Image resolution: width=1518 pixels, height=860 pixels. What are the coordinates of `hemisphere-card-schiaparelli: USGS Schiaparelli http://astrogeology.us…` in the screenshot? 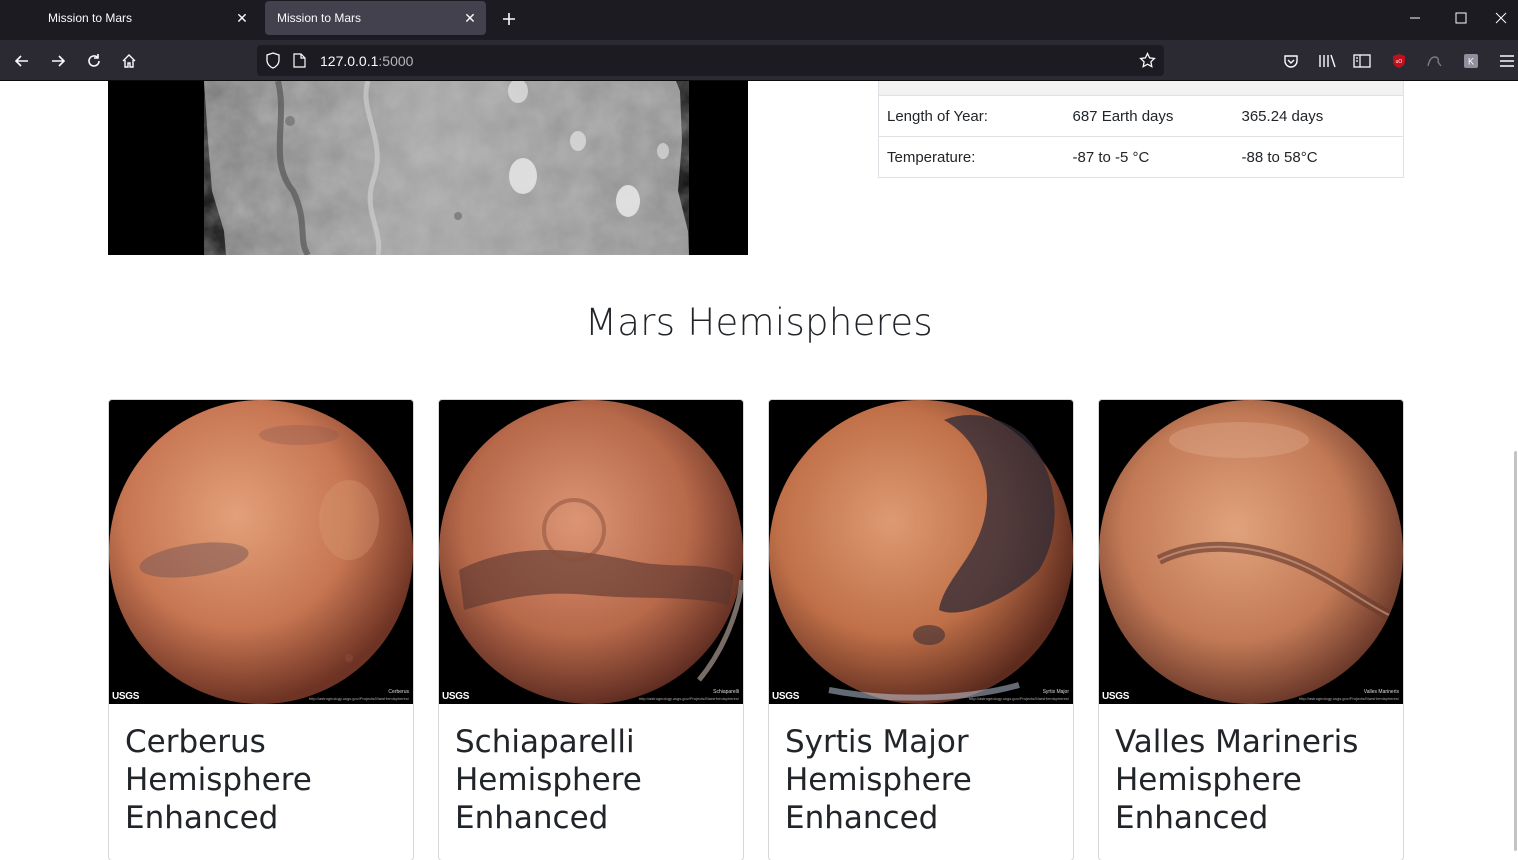 It's located at (591, 629).